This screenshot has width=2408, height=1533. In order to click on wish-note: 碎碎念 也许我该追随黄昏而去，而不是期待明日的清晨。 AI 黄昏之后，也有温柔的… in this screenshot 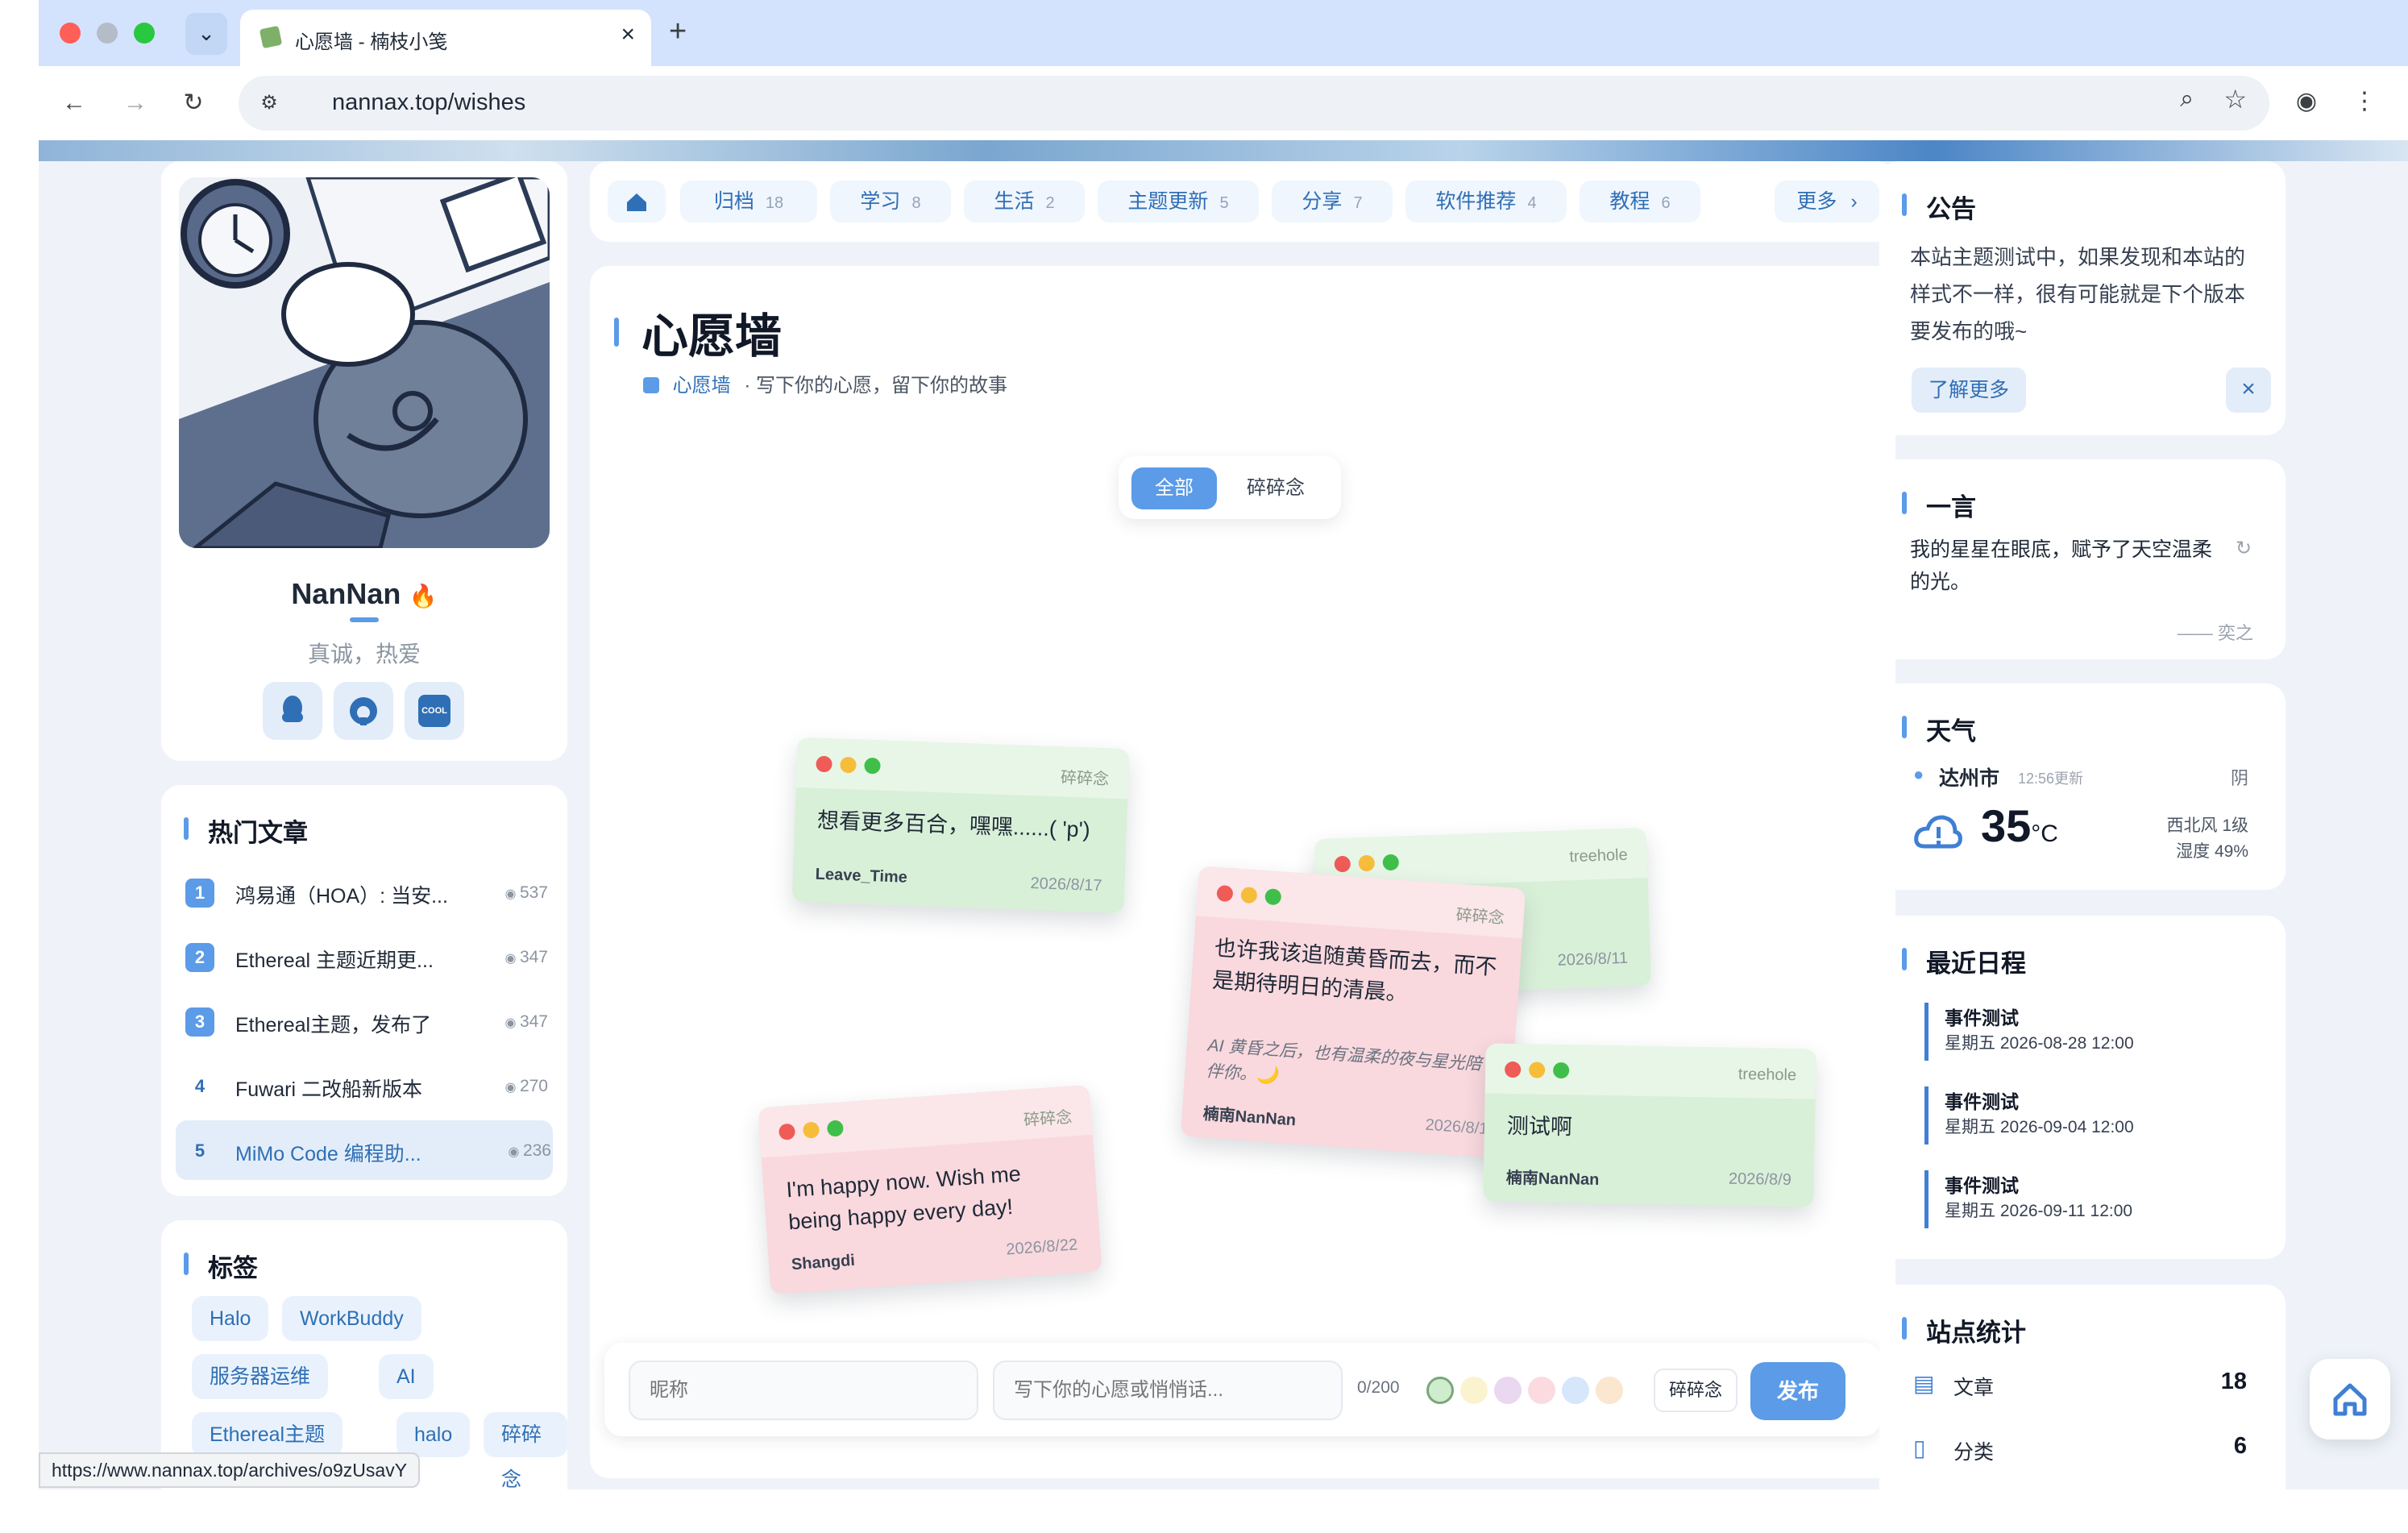, I will do `click(1353, 1012)`.